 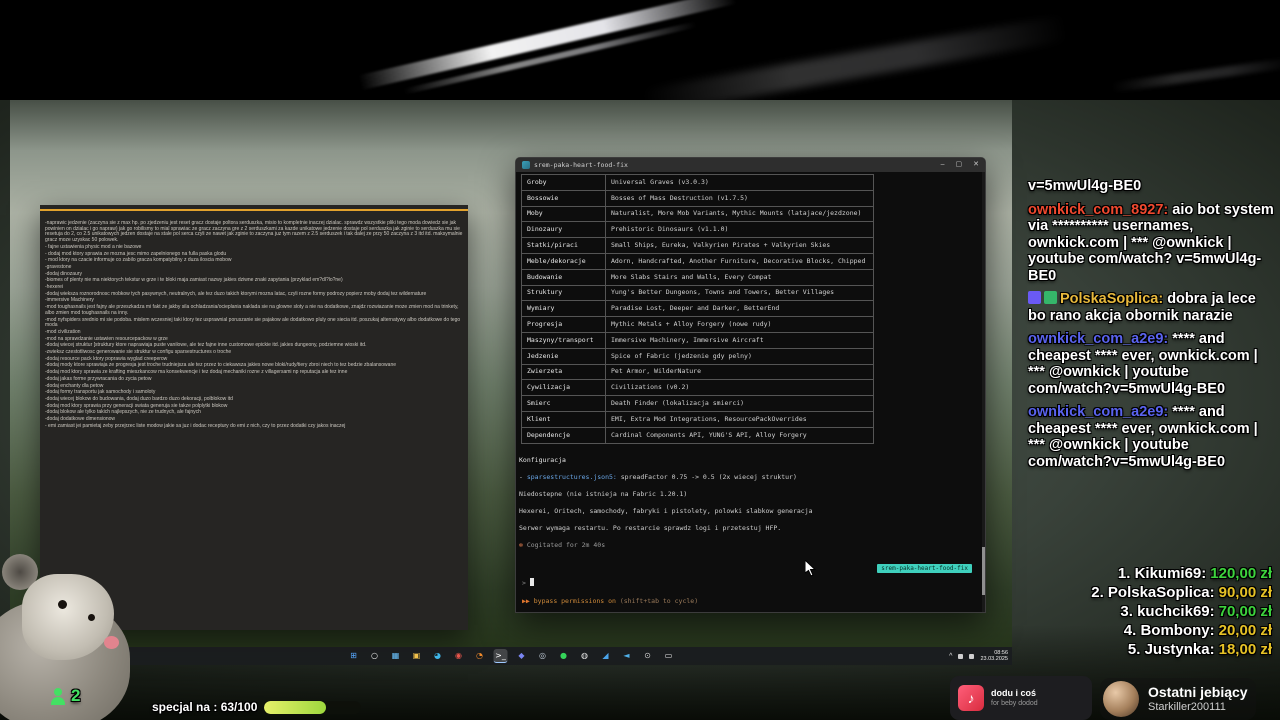 What do you see at coordinates (959, 165) in the screenshot?
I see `maximize-button: ▢` at bounding box center [959, 165].